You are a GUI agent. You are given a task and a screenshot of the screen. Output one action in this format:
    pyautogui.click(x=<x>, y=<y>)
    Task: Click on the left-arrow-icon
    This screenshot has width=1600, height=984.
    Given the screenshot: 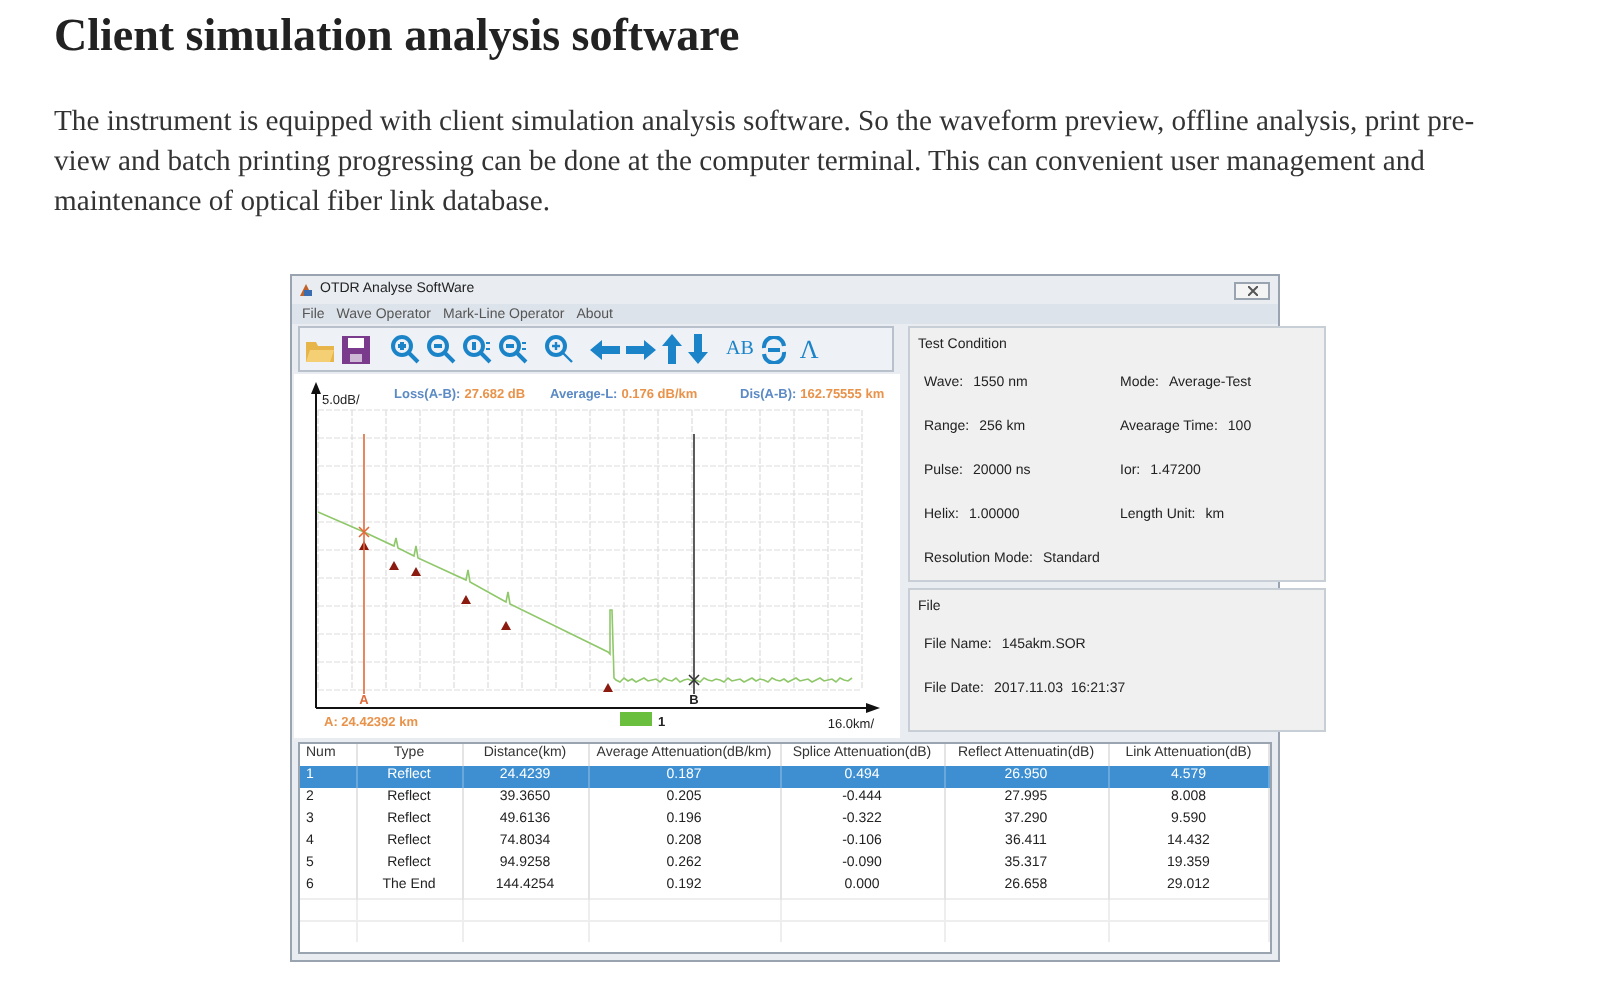 What is the action you would take?
    pyautogui.click(x=605, y=349)
    